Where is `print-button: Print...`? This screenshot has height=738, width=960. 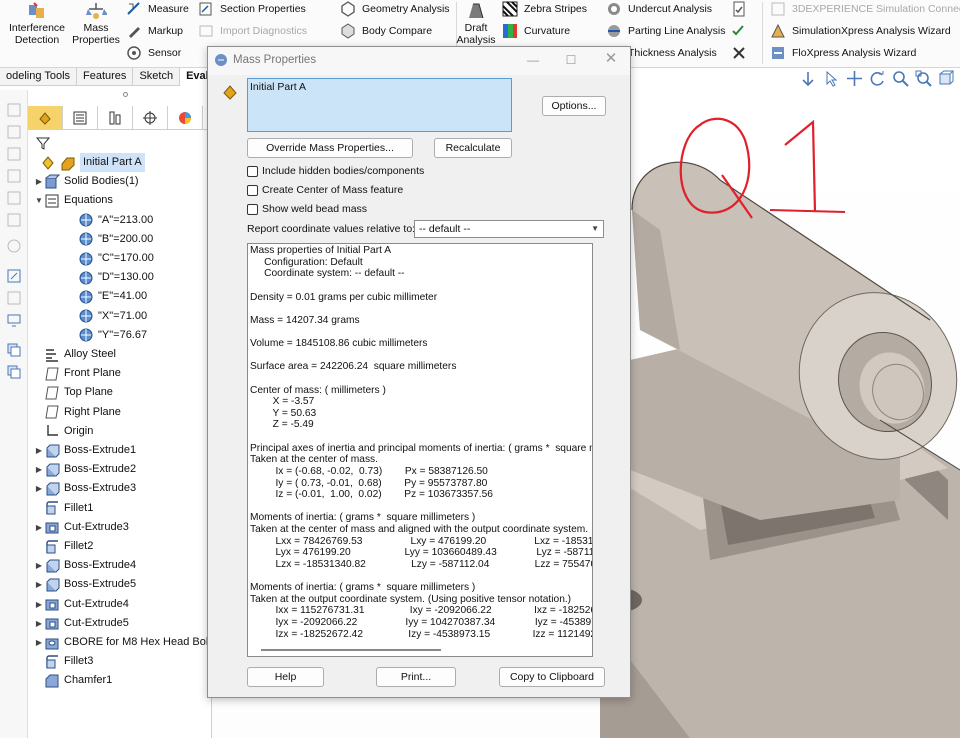
print-button: Print... is located at coordinates (416, 677).